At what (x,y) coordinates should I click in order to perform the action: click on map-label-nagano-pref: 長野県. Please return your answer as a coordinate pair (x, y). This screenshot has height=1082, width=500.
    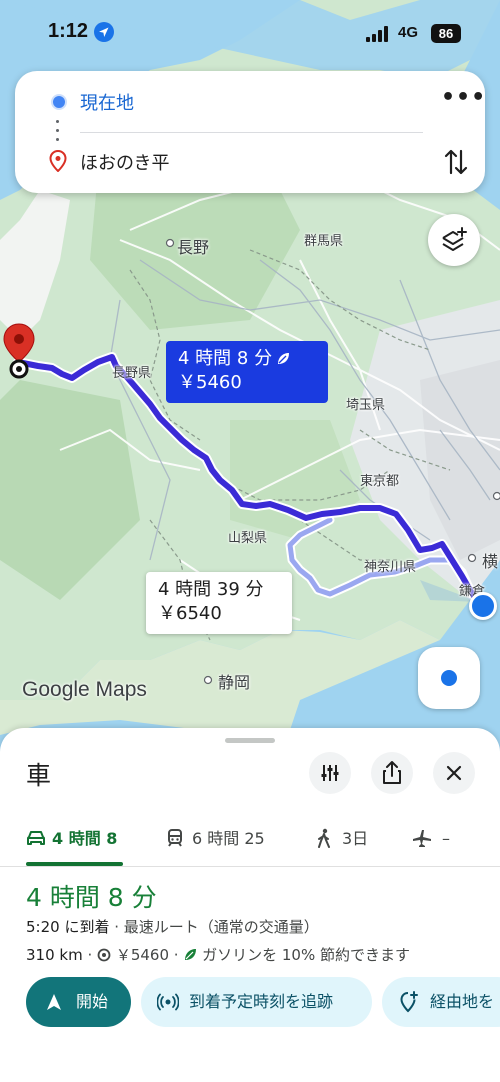
    Looking at the image, I should click on (132, 373).